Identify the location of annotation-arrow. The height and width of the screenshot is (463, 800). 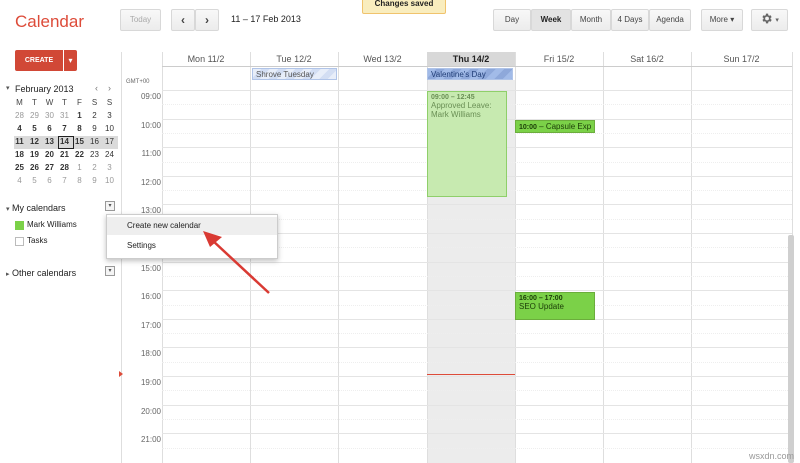
(236, 262).